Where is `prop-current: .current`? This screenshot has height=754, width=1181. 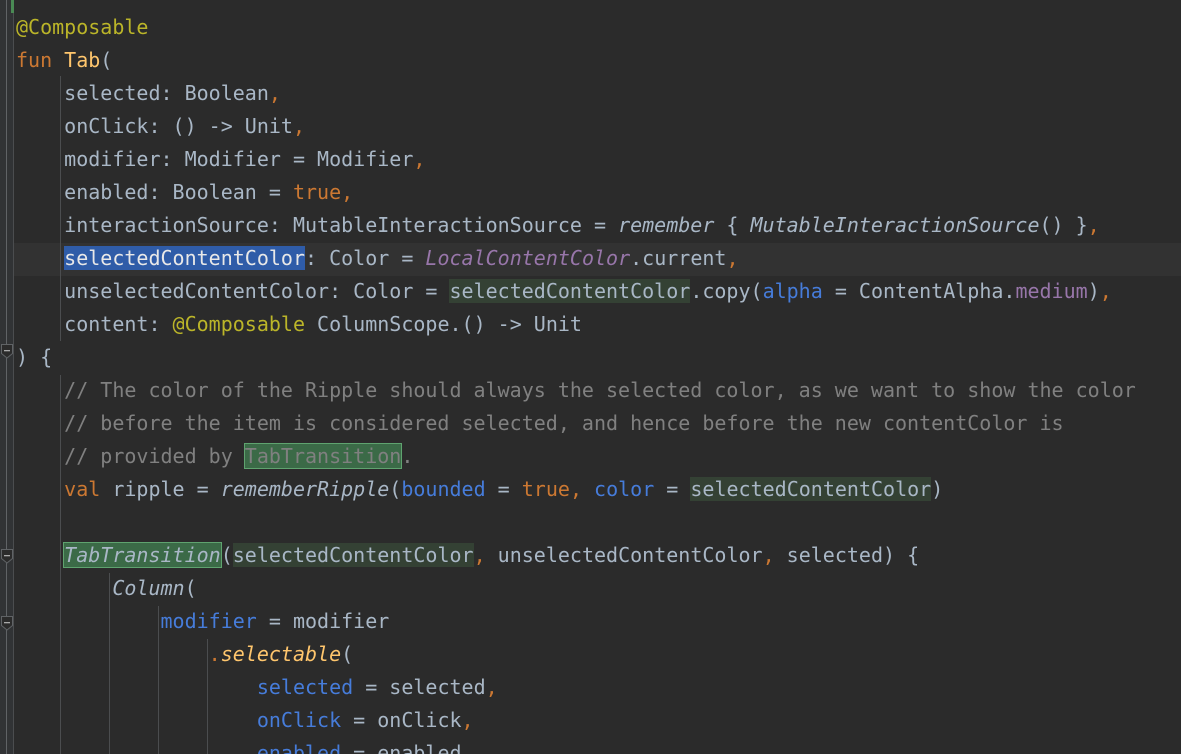
prop-current: .current is located at coordinates (678, 258).